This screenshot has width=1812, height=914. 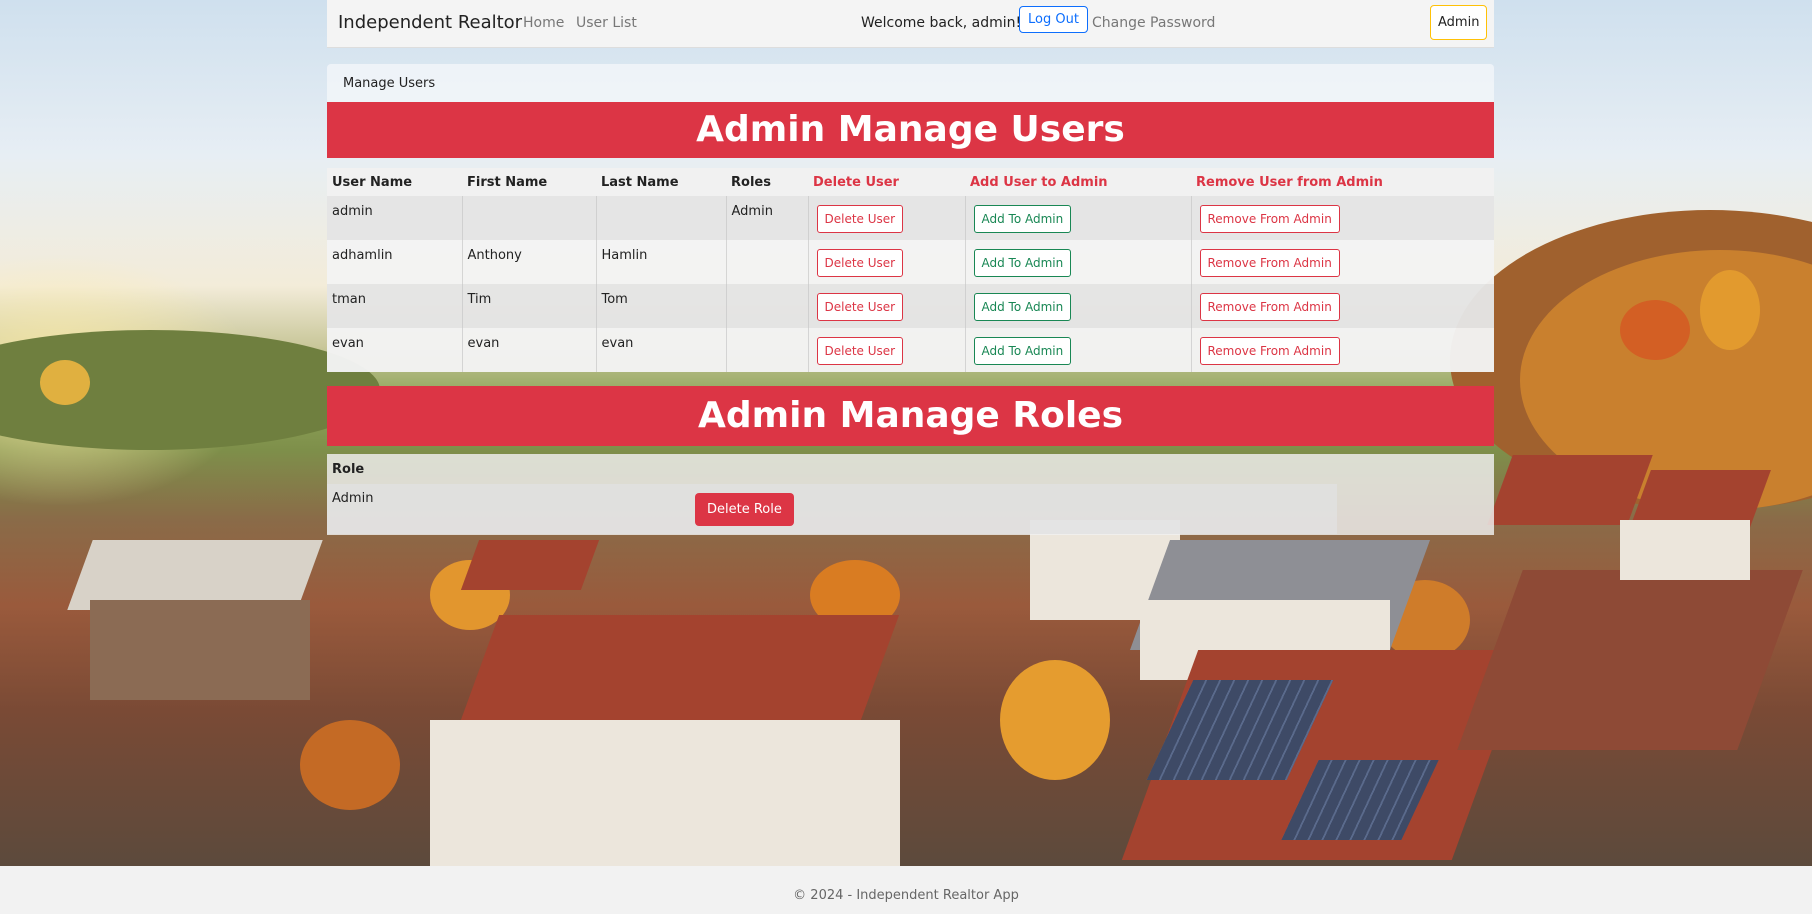 I want to click on cell-last-name, so click(x=661, y=218).